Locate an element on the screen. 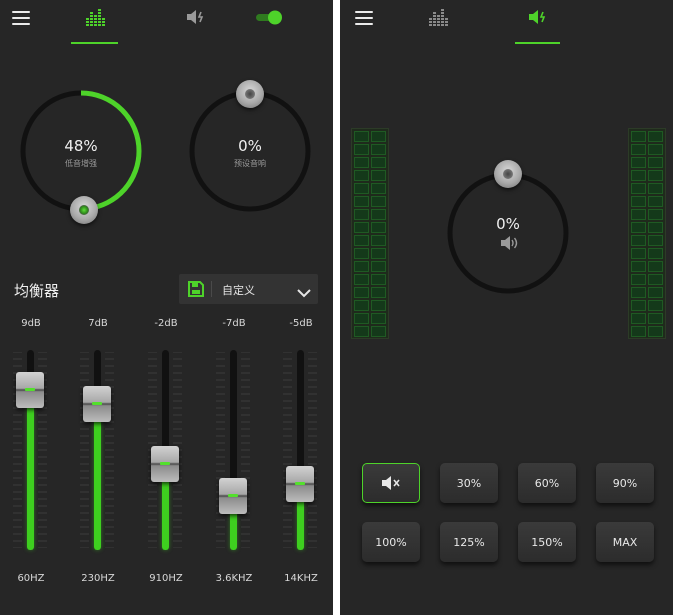 This screenshot has width=673, height=615. volume-preset-button: 125% is located at coordinates (469, 542).